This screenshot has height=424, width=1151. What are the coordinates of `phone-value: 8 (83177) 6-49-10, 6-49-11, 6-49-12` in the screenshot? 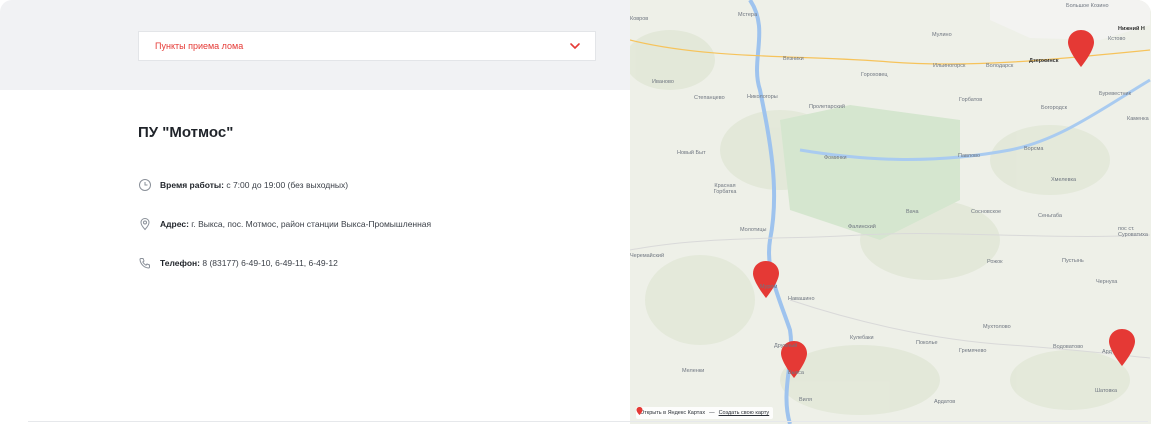 It's located at (269, 263).